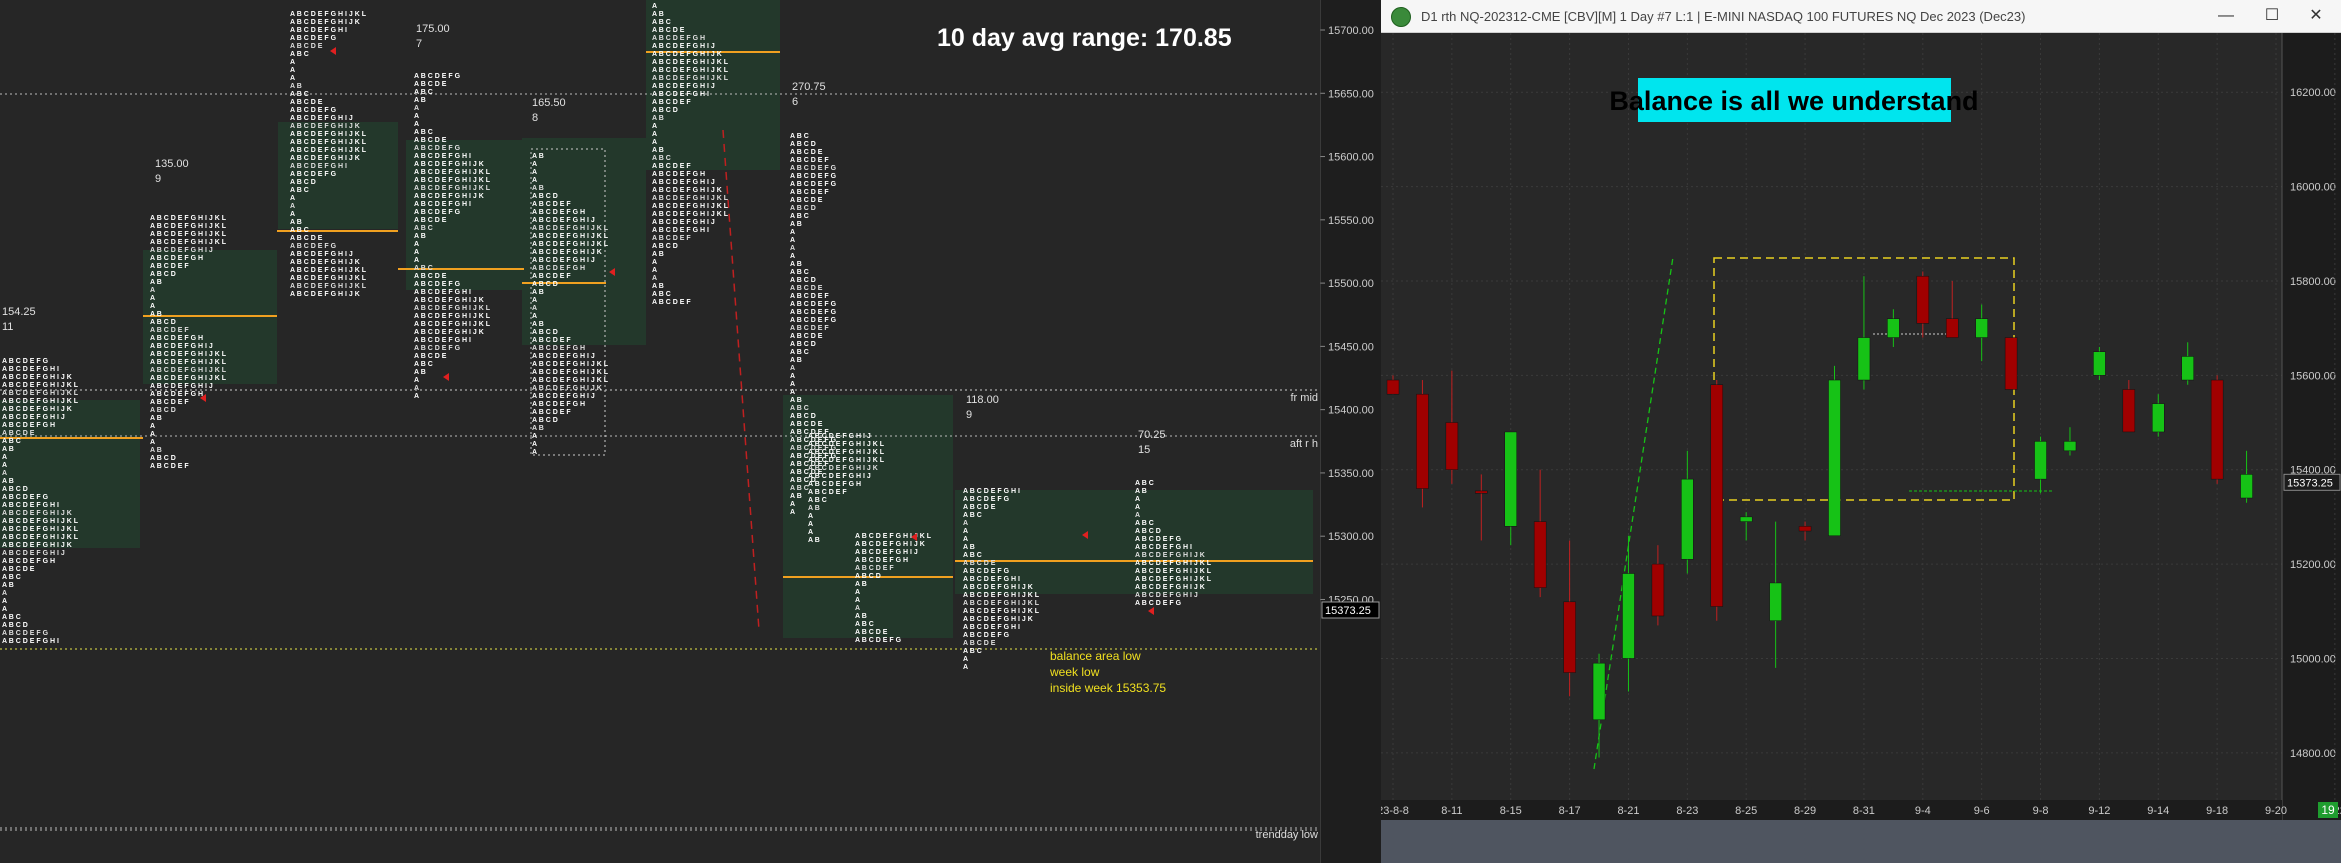 The width and height of the screenshot is (2341, 863). Describe the element at coordinates (1351, 284) in the screenshot. I see `price-label: 15500.00` at that location.